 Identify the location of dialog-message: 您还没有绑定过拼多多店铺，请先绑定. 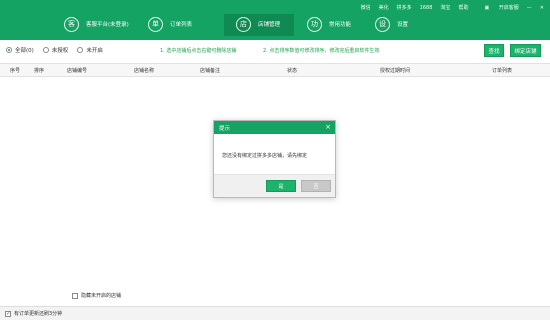
(265, 155).